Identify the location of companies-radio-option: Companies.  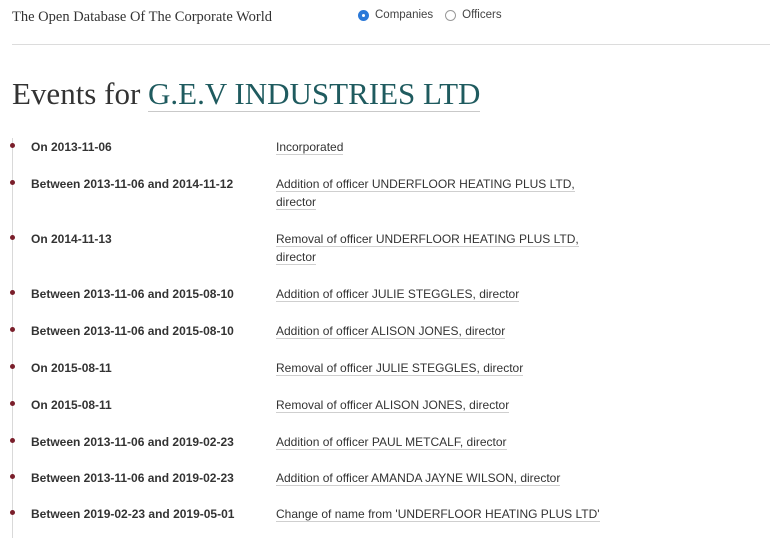
(395, 15).